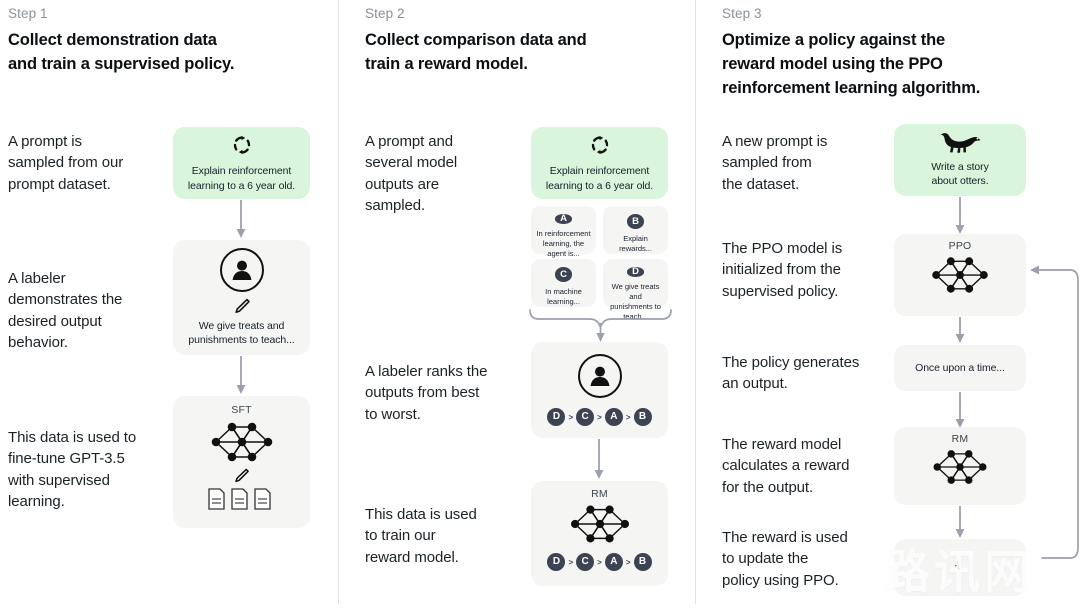 The height and width of the screenshot is (612, 1080). What do you see at coordinates (613, 562) in the screenshot?
I see `rm-rank-badge-3: A` at bounding box center [613, 562].